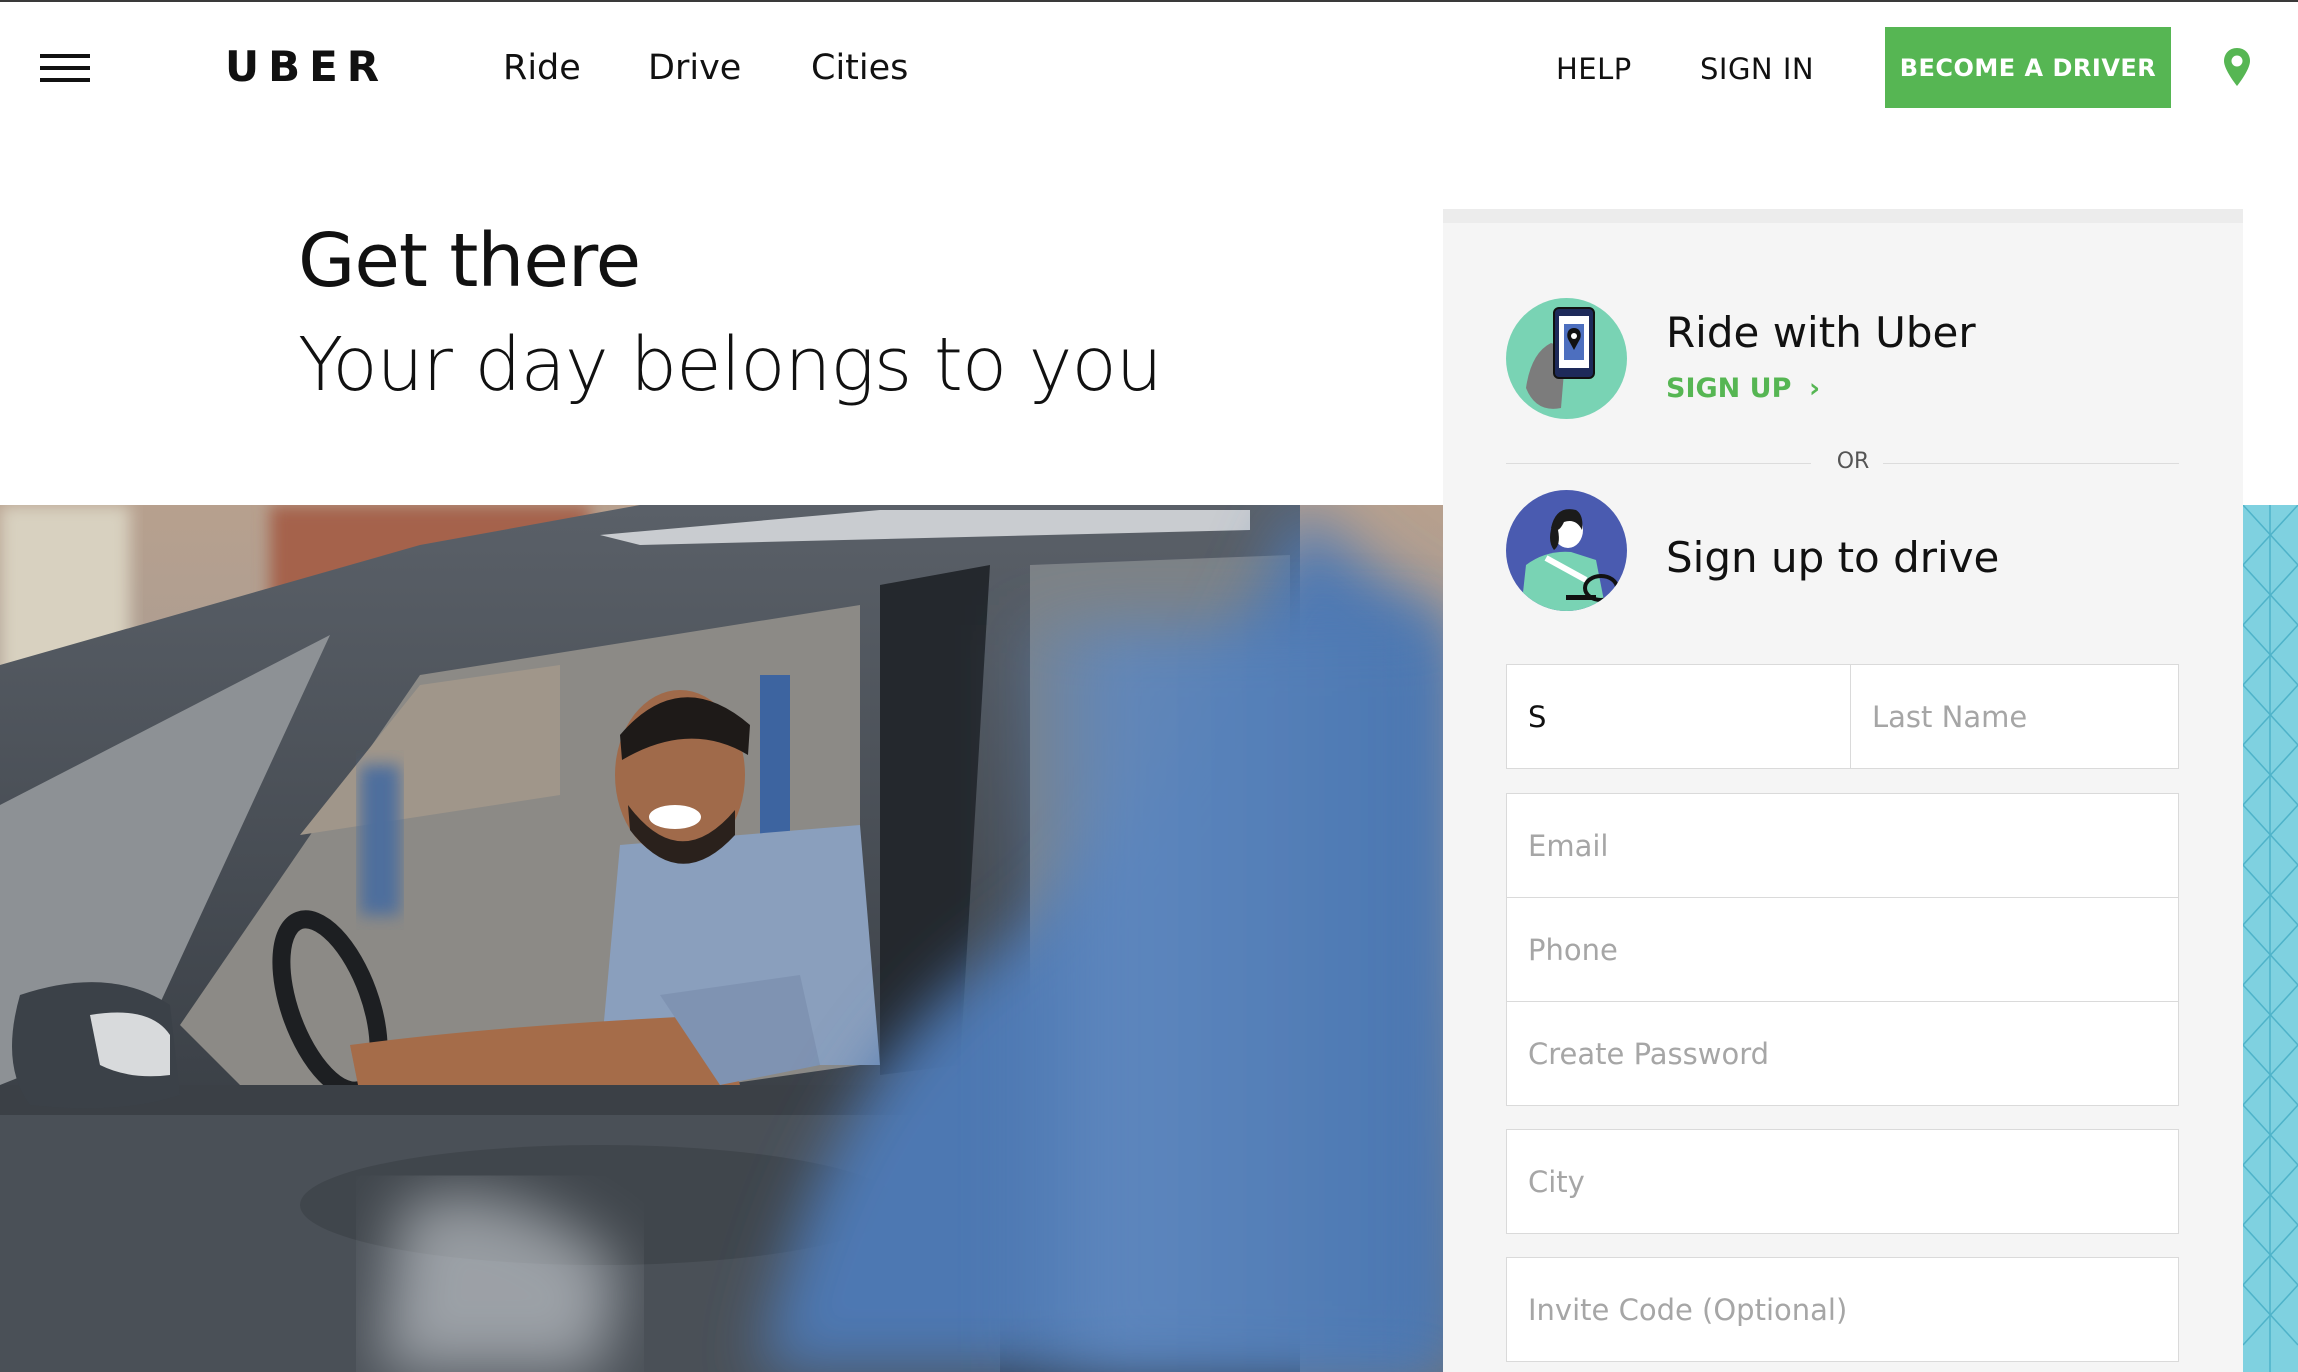 The width and height of the screenshot is (2298, 1372). I want to click on ride-with-uber-title: Ride with Uber, so click(1821, 332).